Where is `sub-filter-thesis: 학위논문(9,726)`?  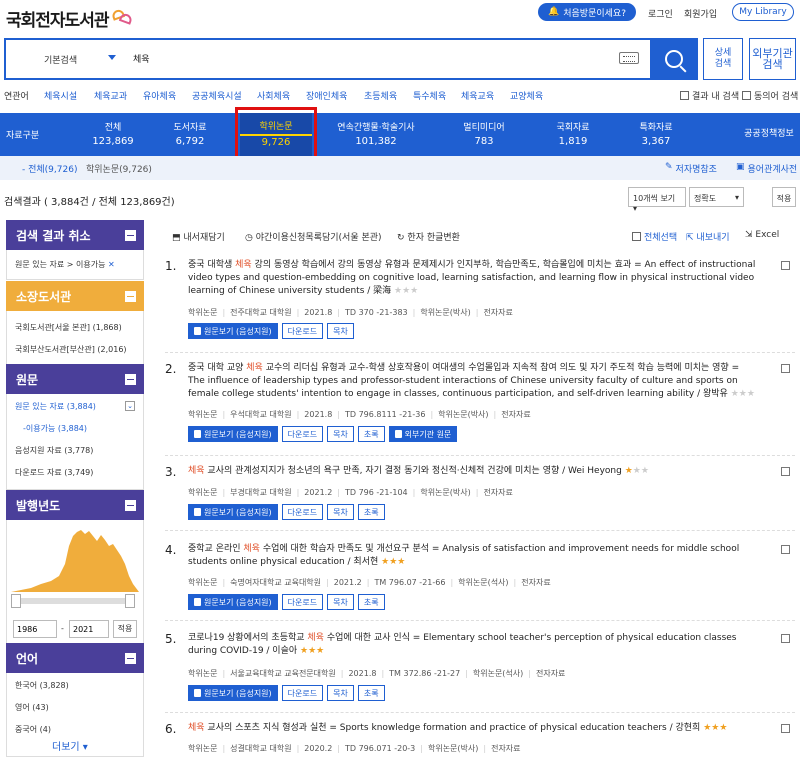
sub-filter-thesis: 학위논문(9,726) is located at coordinates (119, 168).